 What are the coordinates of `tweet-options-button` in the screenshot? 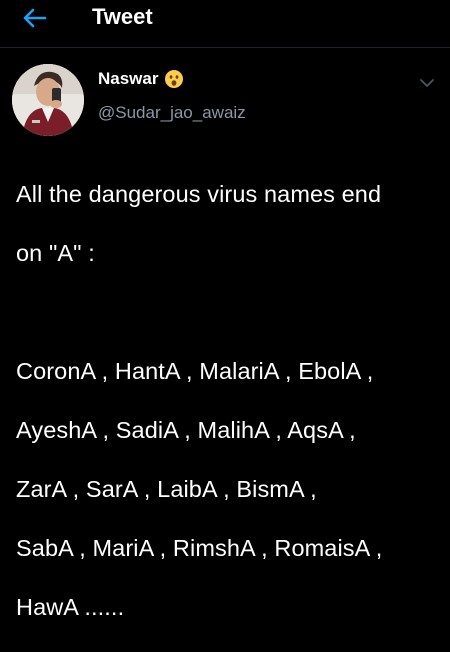 It's located at (427, 83).